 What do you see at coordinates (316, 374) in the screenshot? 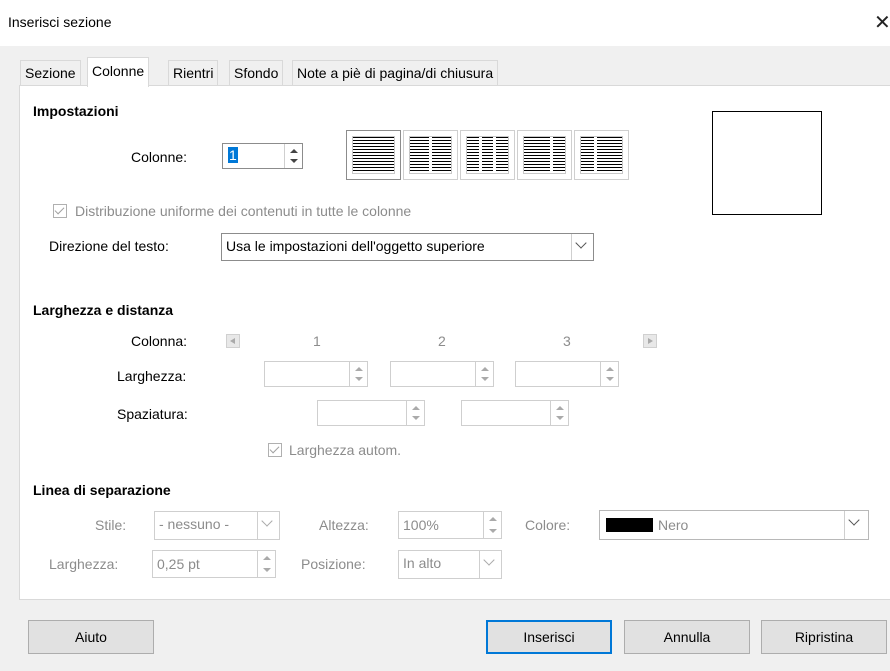
I see `column-1-width-input` at bounding box center [316, 374].